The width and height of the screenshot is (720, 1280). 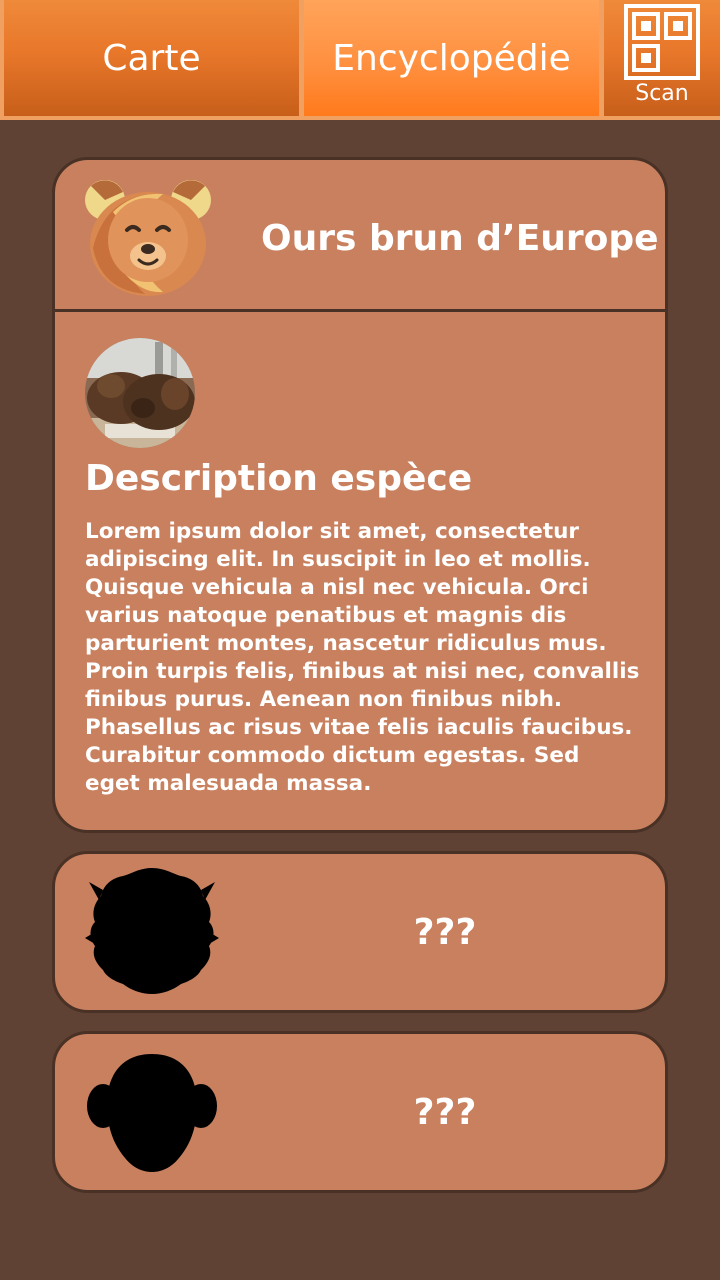 I want to click on scan-button: Scan, so click(x=662, y=58).